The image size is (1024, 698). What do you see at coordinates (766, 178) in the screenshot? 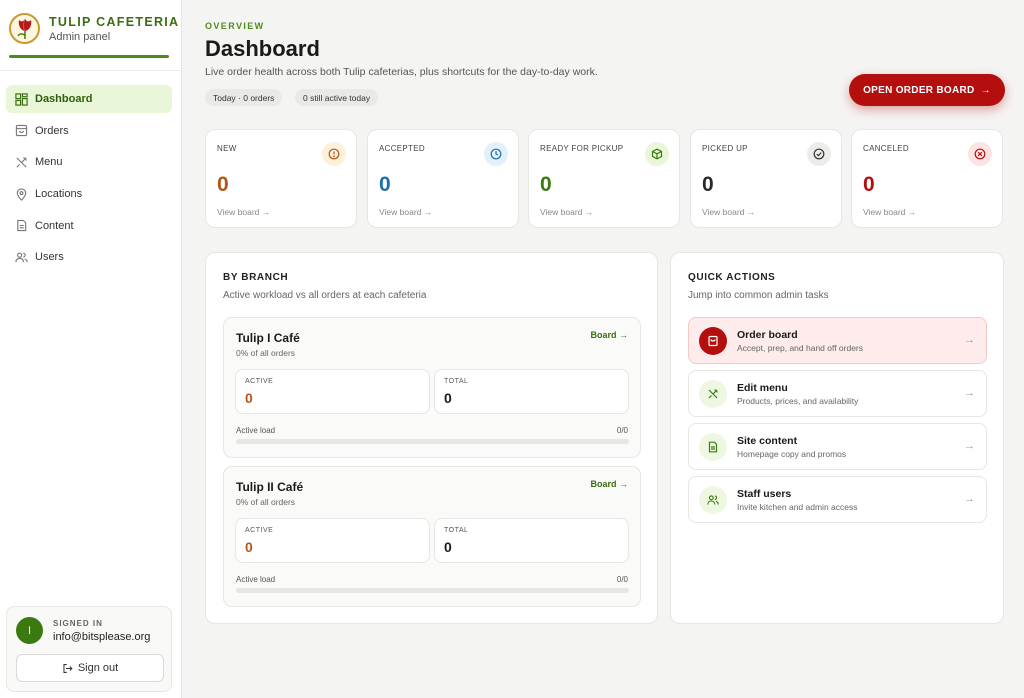
I see `stat-card-picked-up: PICKED UP 0 View board →` at bounding box center [766, 178].